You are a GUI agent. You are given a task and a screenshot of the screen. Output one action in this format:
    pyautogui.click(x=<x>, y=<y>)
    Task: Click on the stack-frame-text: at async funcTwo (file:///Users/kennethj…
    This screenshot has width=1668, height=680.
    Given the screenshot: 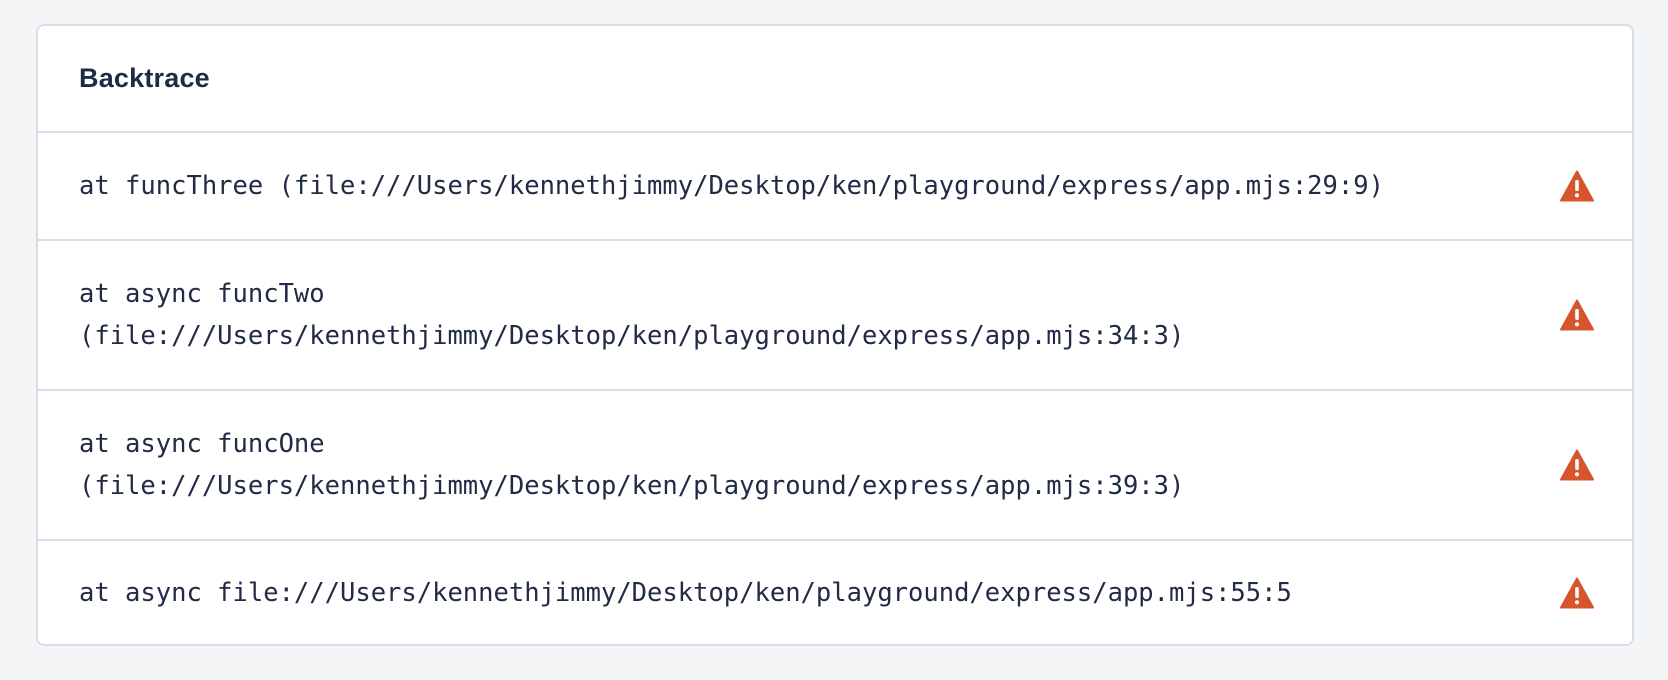 What is the action you would take?
    pyautogui.click(x=632, y=315)
    